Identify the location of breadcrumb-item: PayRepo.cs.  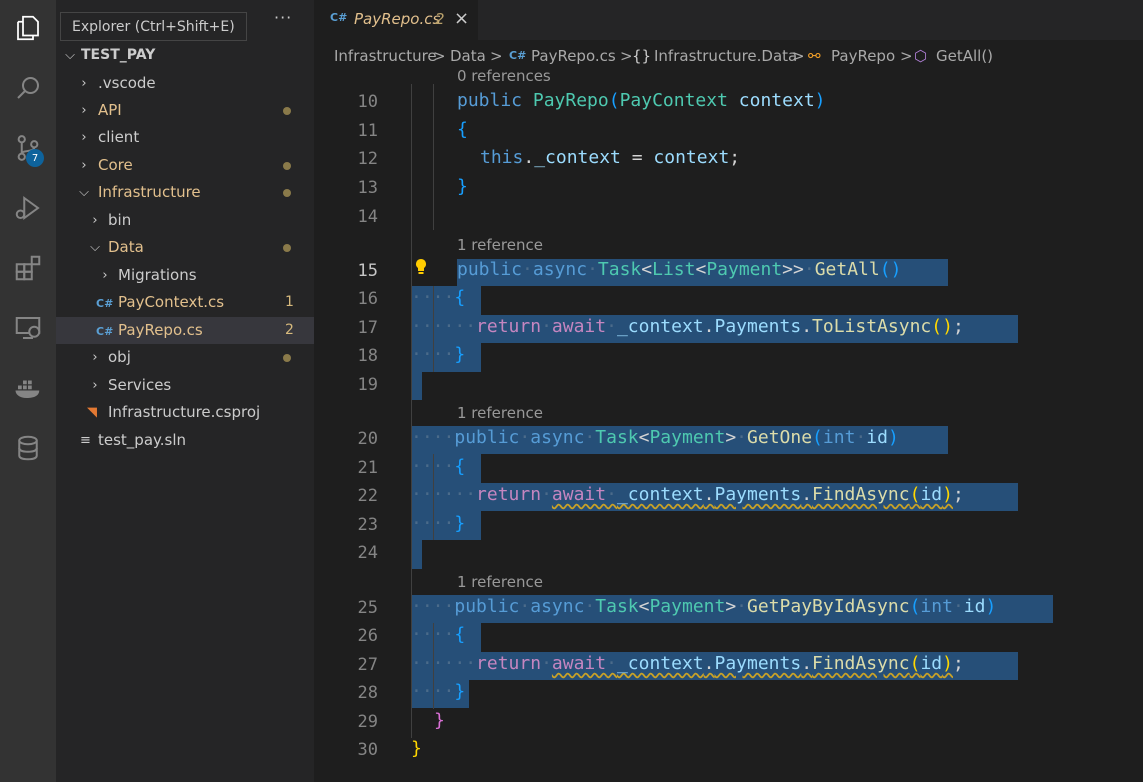
(573, 56).